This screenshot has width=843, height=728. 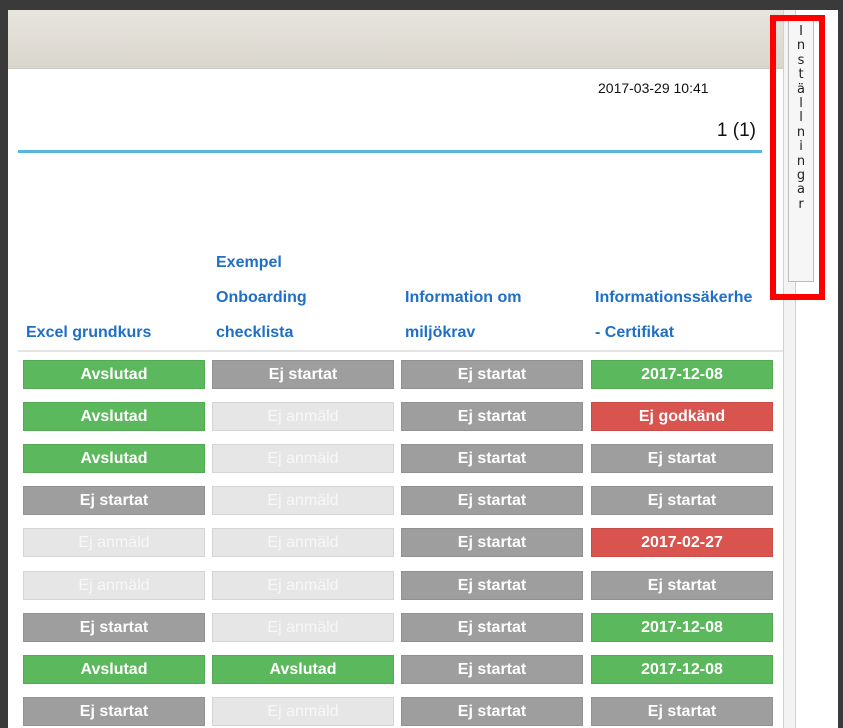 What do you see at coordinates (395, 39) in the screenshot?
I see `toolbar` at bounding box center [395, 39].